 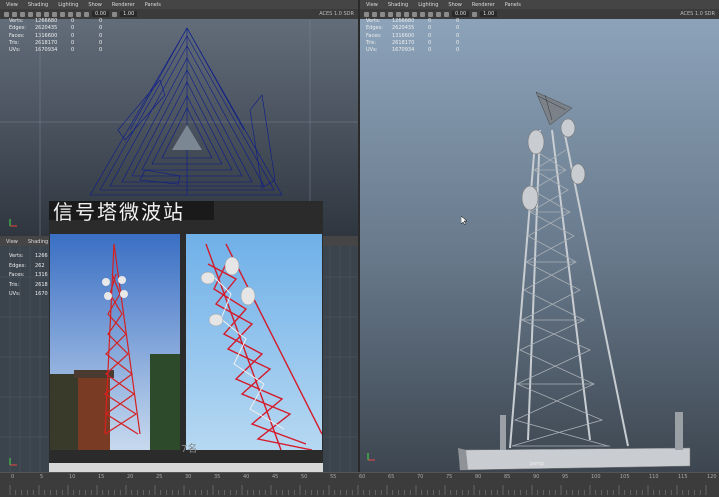 I want to click on timeline-tick-label: 40, so click(x=246, y=477).